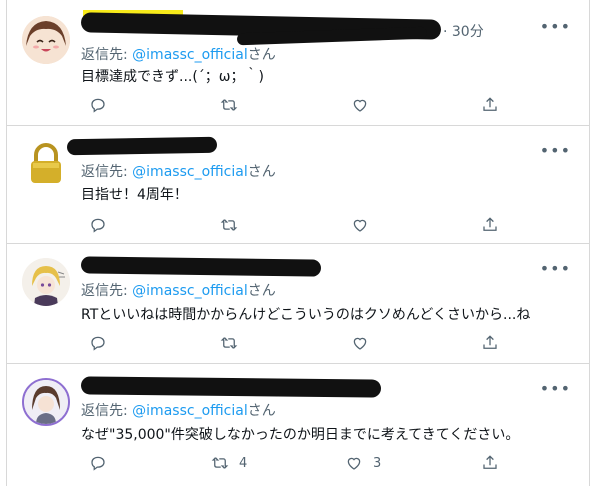 The image size is (600, 486). Describe the element at coordinates (134, 195) in the screenshot. I see `tweet-text: 目指せ！4周年！` at that location.